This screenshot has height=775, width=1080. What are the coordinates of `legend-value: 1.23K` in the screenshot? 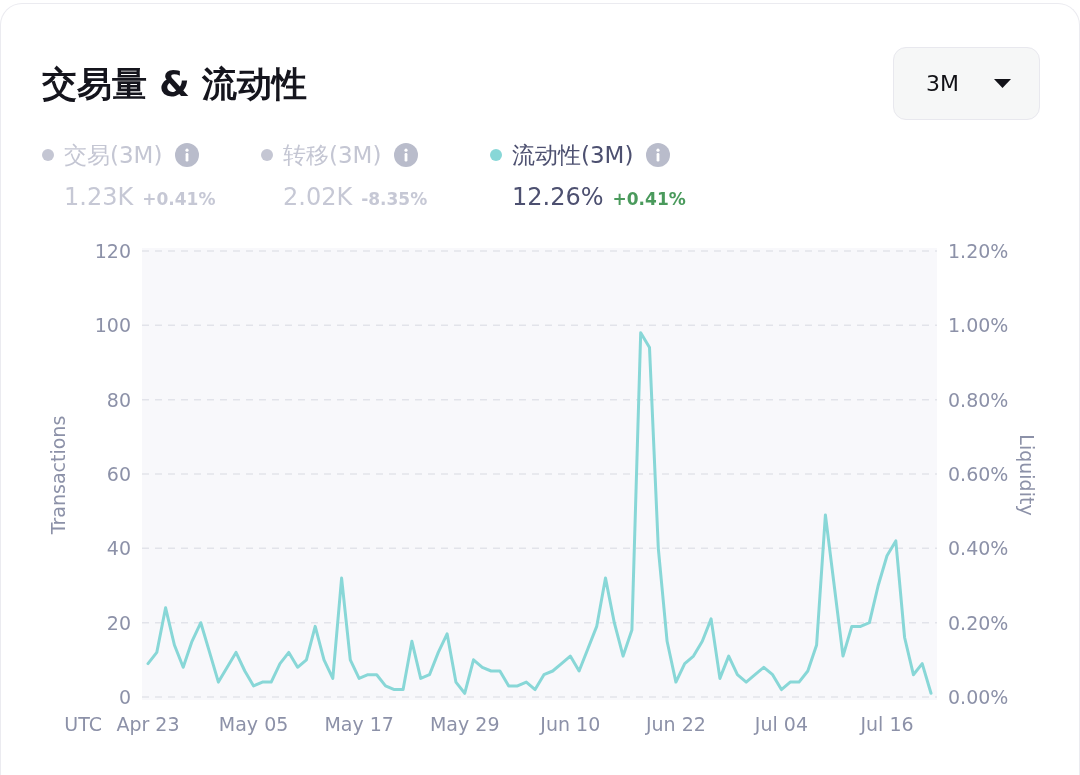 It's located at (99, 197).